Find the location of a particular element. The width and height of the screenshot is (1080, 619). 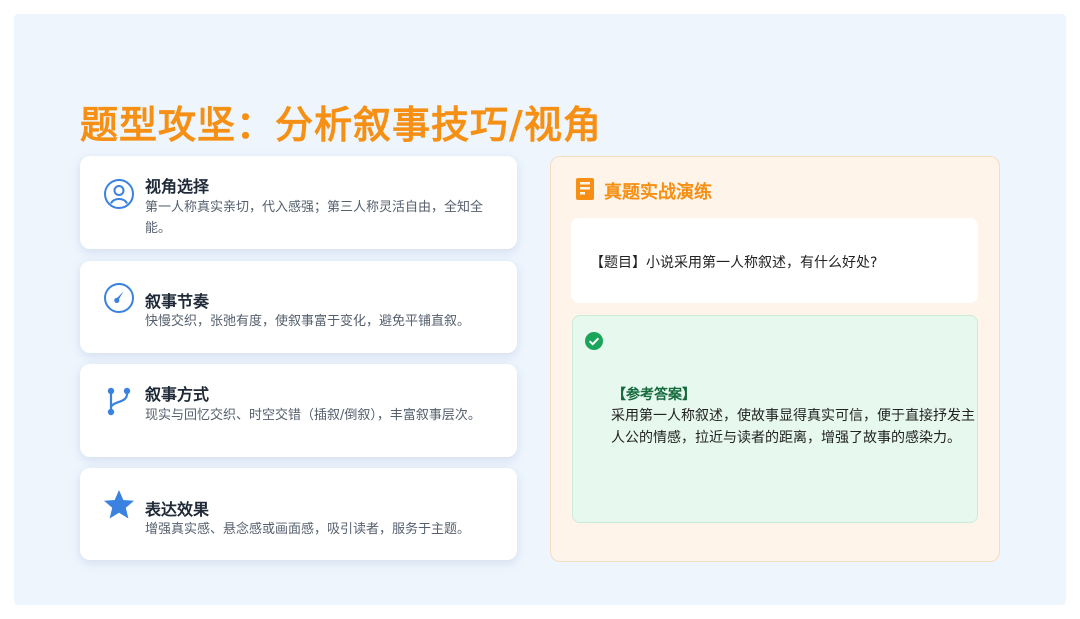

gauge-icon is located at coordinates (119, 298).